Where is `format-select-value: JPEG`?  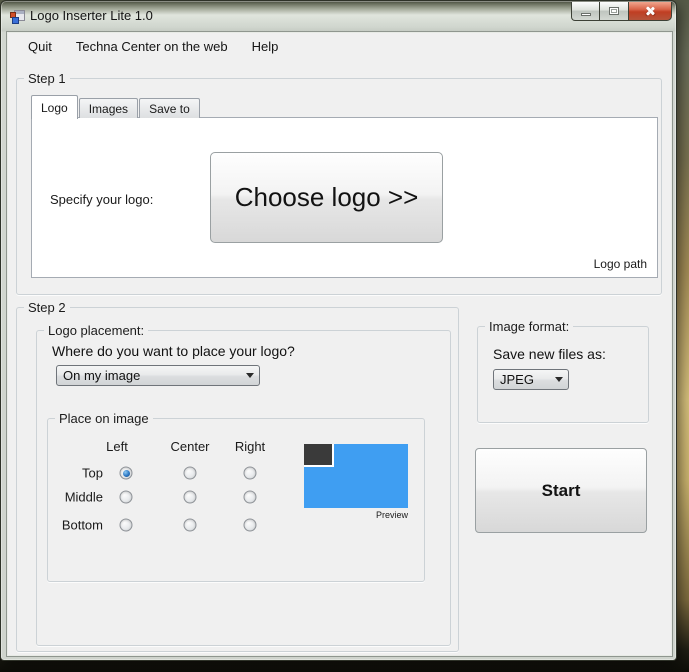 format-select-value: JPEG is located at coordinates (517, 379).